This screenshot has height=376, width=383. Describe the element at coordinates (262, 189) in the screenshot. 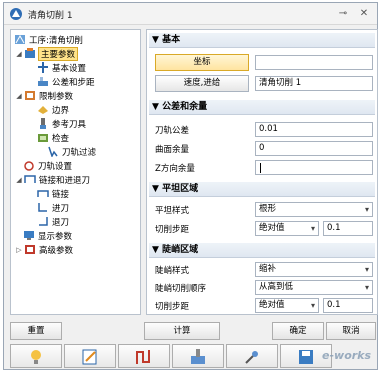

I see `section-flat-header: ▼ 平坦区域` at that location.